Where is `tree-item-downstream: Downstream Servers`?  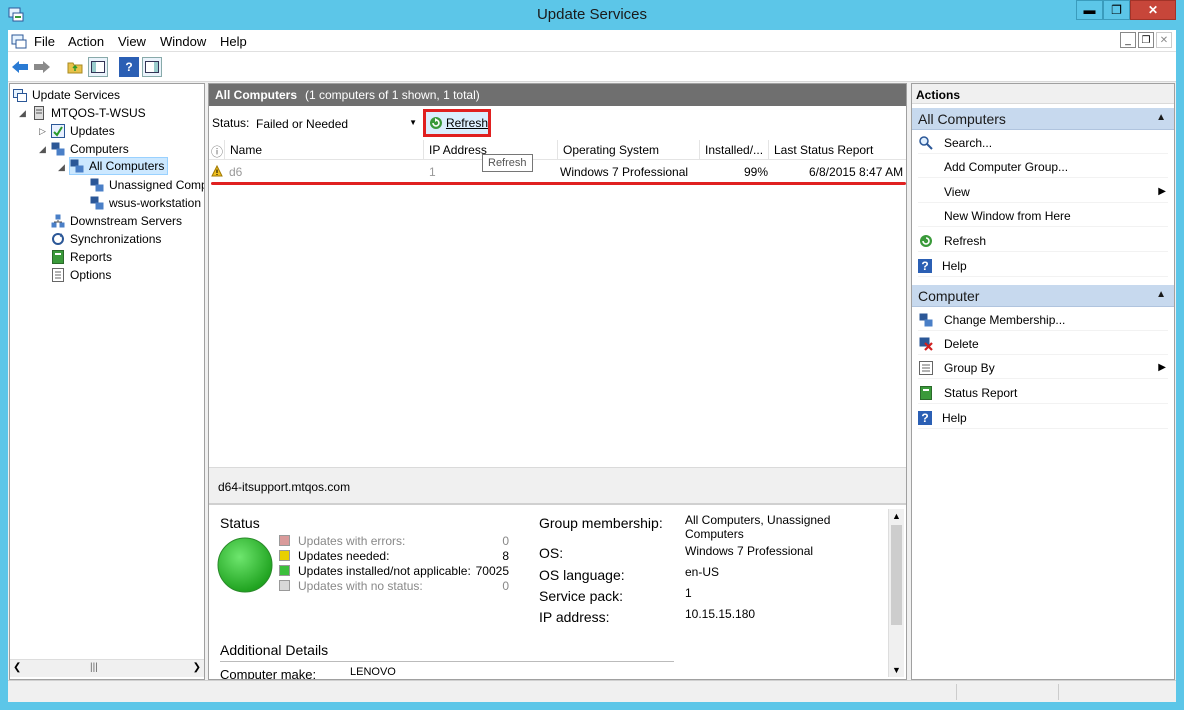 tree-item-downstream: Downstream Servers is located at coordinates (116, 221).